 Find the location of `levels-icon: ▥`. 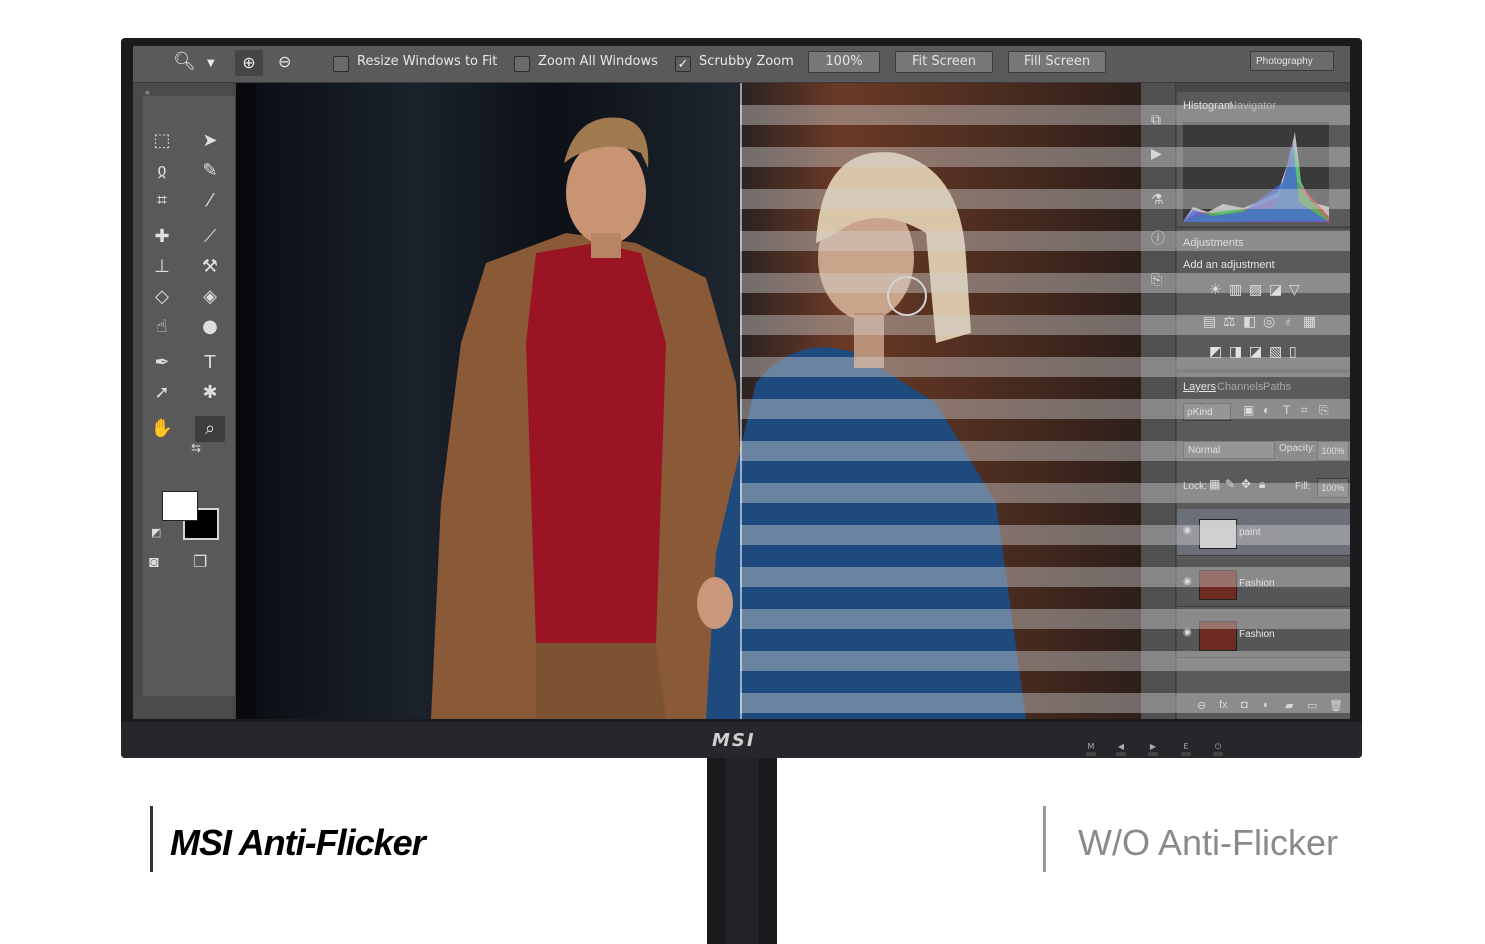

levels-icon: ▥ is located at coordinates (1235, 289).